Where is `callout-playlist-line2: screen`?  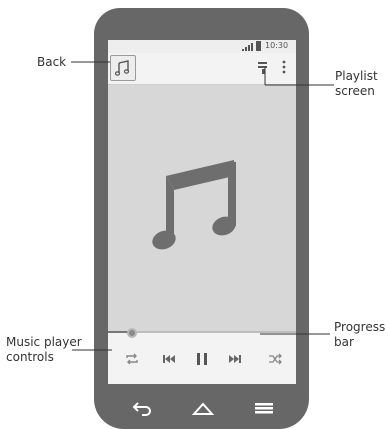
callout-playlist-line2: screen is located at coordinates (355, 91).